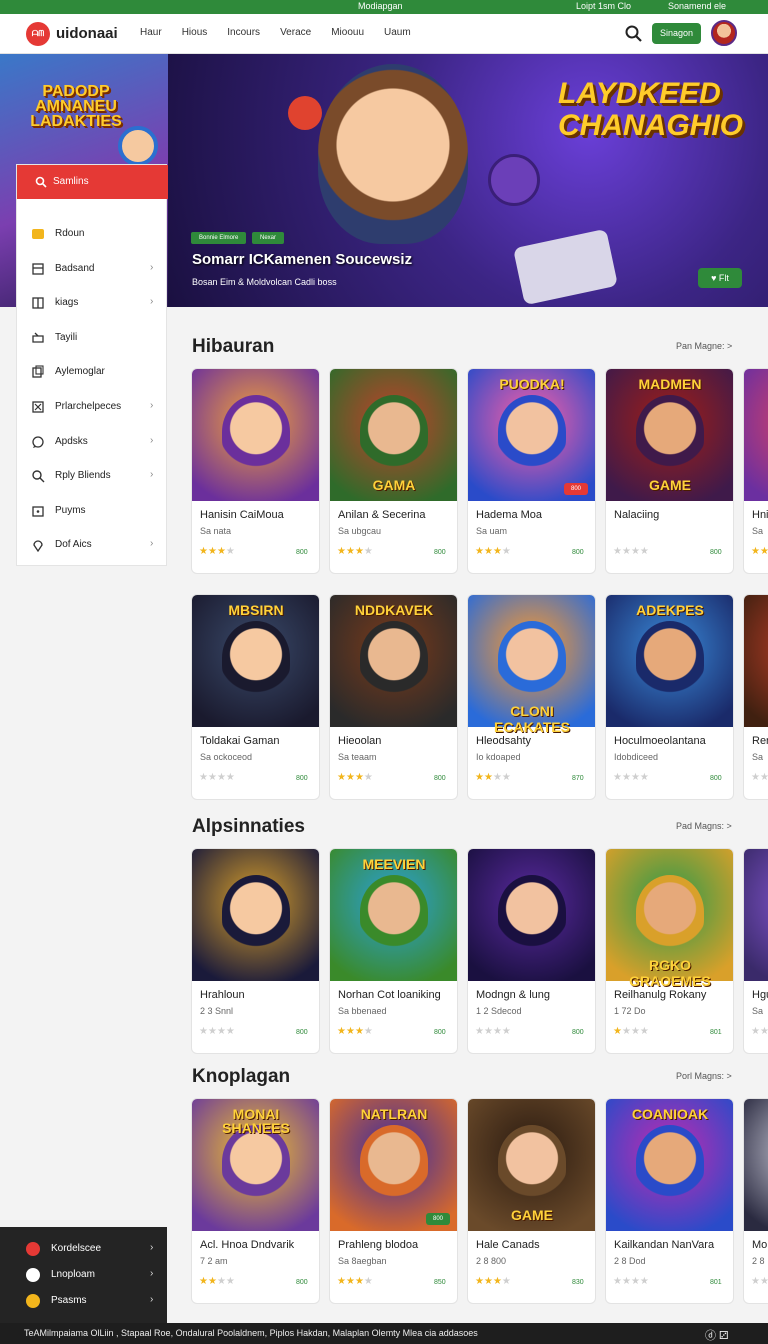 The width and height of the screenshot is (768, 1344). What do you see at coordinates (704, 1076) in the screenshot?
I see `see-more-link: Porl Magns: >` at bounding box center [704, 1076].